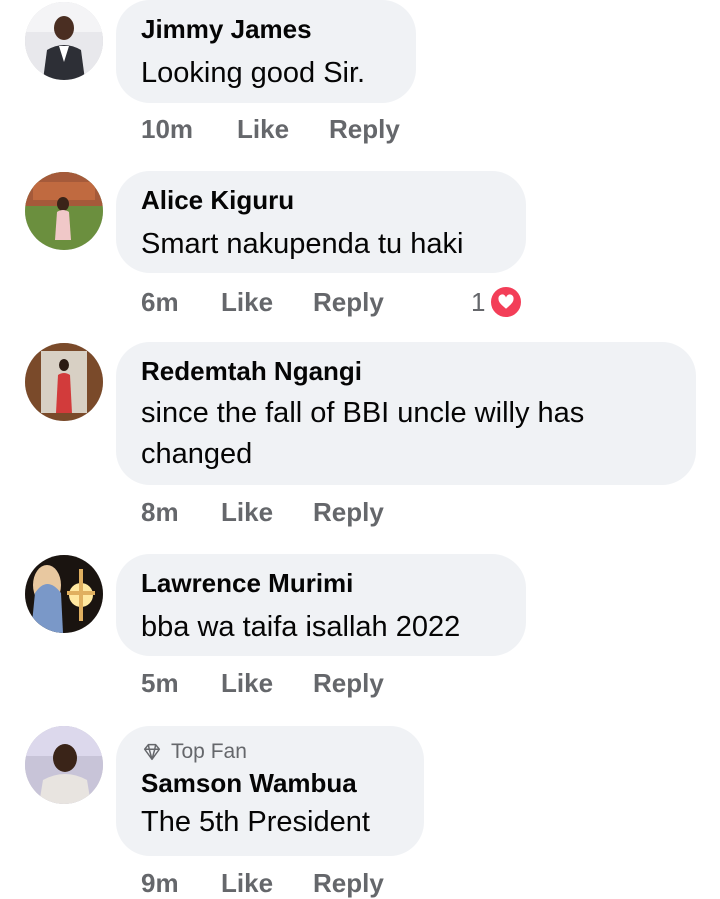 The height and width of the screenshot is (899, 720). I want to click on comment-time: 5m, so click(181, 683).